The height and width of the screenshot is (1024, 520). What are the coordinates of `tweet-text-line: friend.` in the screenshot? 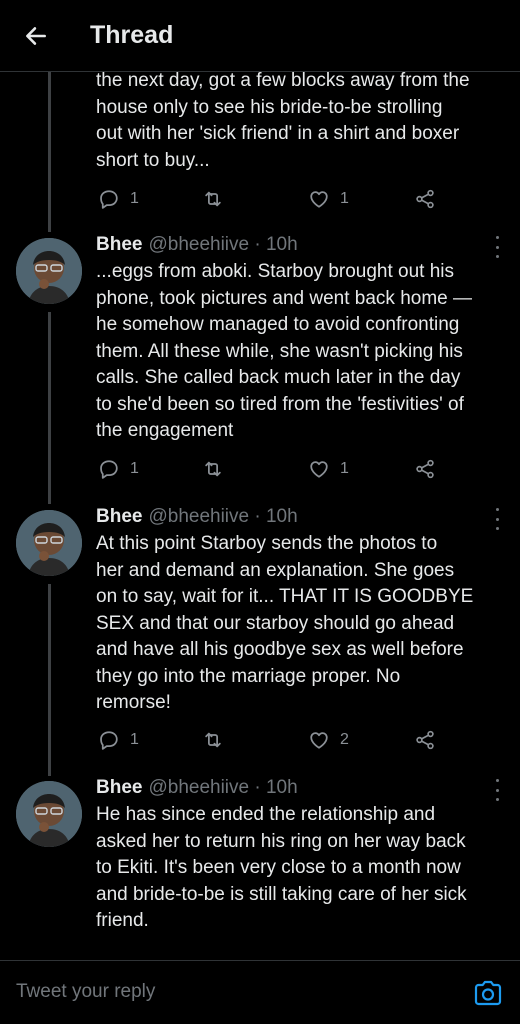 It's located at (122, 920).